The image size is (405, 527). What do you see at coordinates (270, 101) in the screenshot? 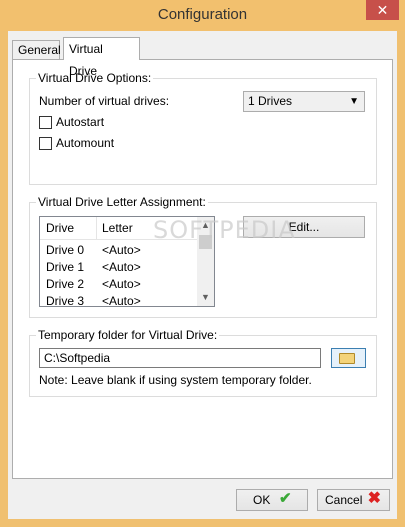
I see `num-drives-value: 1 Drives` at bounding box center [270, 101].